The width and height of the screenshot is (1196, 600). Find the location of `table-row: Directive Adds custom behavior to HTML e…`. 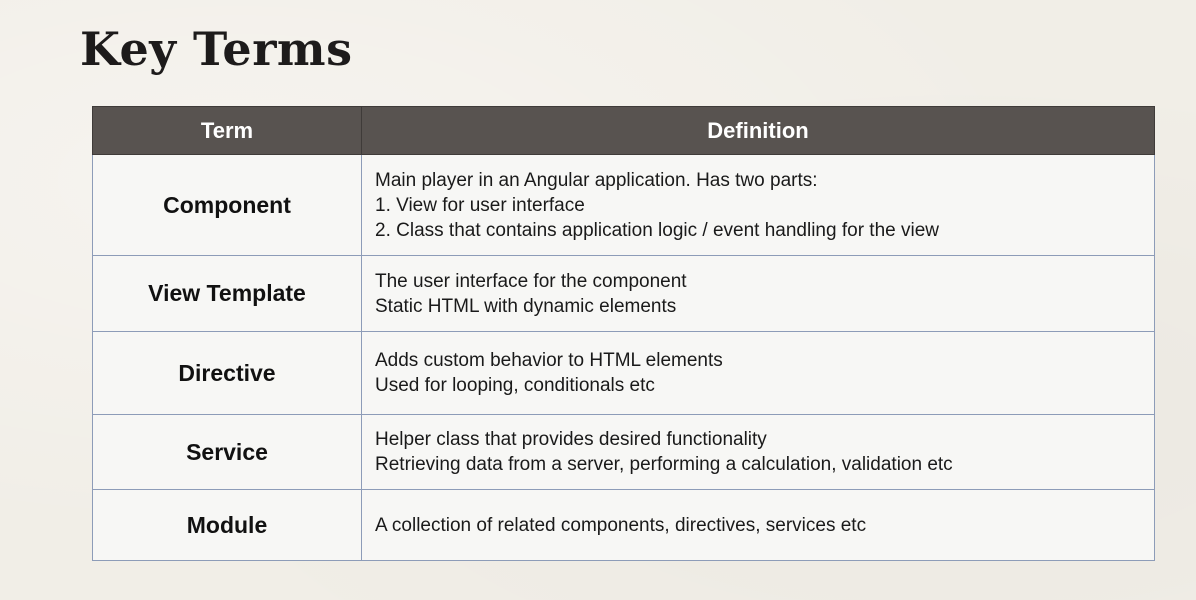

table-row: Directive Adds custom behavior to HTML e… is located at coordinates (623, 373).